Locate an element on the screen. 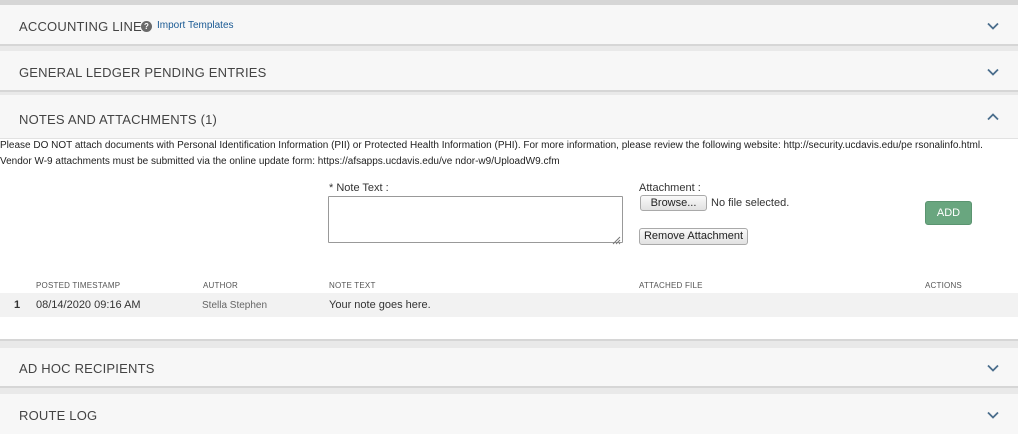 Image resolution: width=1018 pixels, height=434 pixels. gl-pending-entries-title: GENERAL LEDGER PENDING ENTRIES is located at coordinates (143, 72).